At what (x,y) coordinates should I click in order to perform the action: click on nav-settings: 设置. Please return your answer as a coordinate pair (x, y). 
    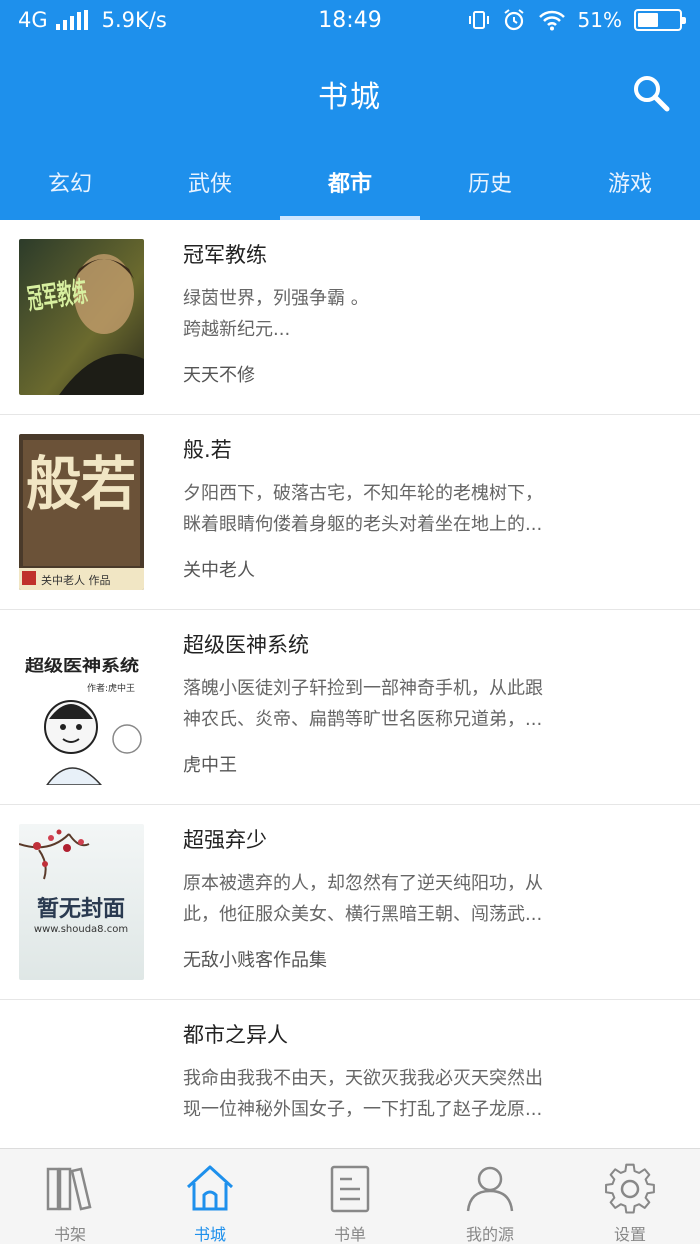
    Looking at the image, I should click on (630, 1196).